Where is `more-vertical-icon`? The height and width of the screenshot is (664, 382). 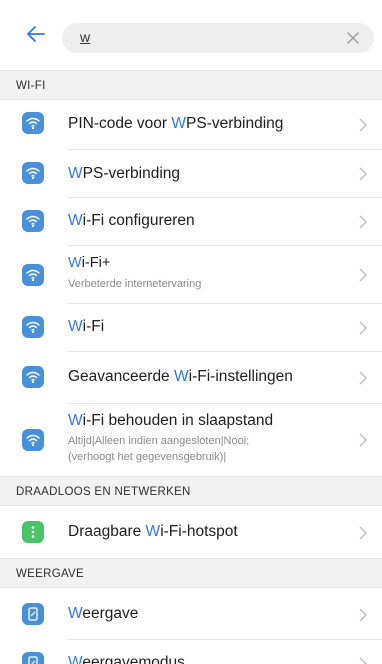
more-vertical-icon is located at coordinates (33, 532).